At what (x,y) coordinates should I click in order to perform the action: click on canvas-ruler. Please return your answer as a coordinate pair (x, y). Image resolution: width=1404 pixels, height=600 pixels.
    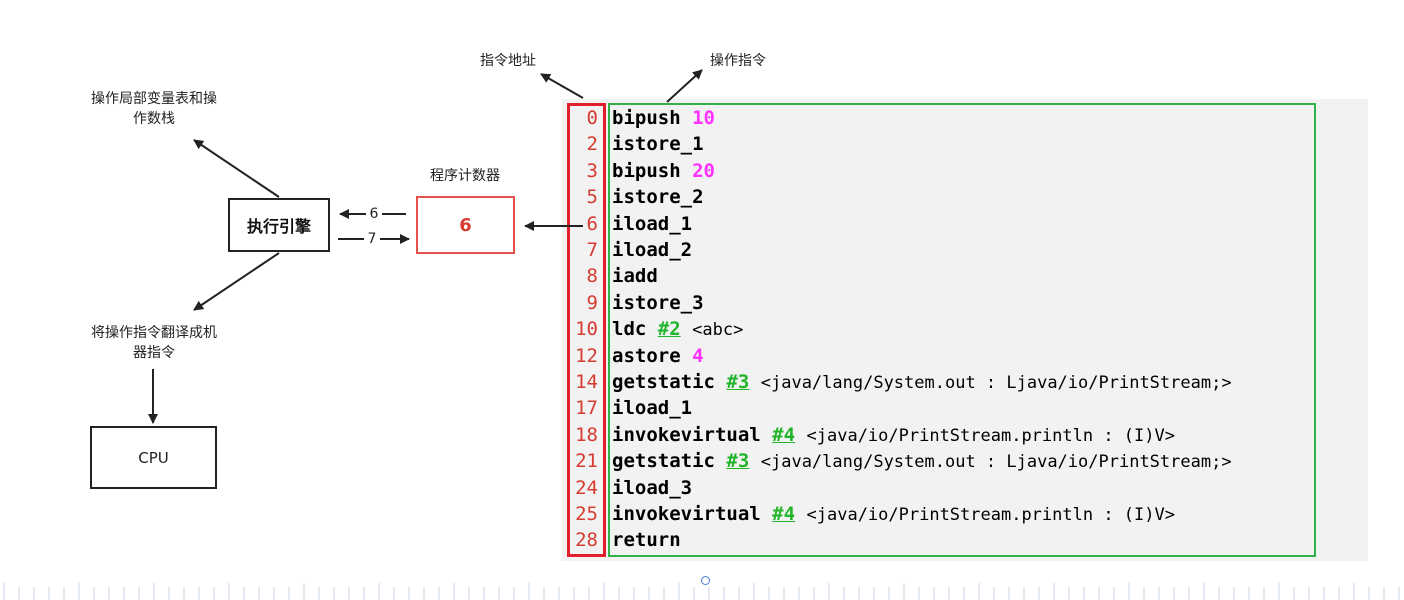
    Looking at the image, I should click on (701, 591).